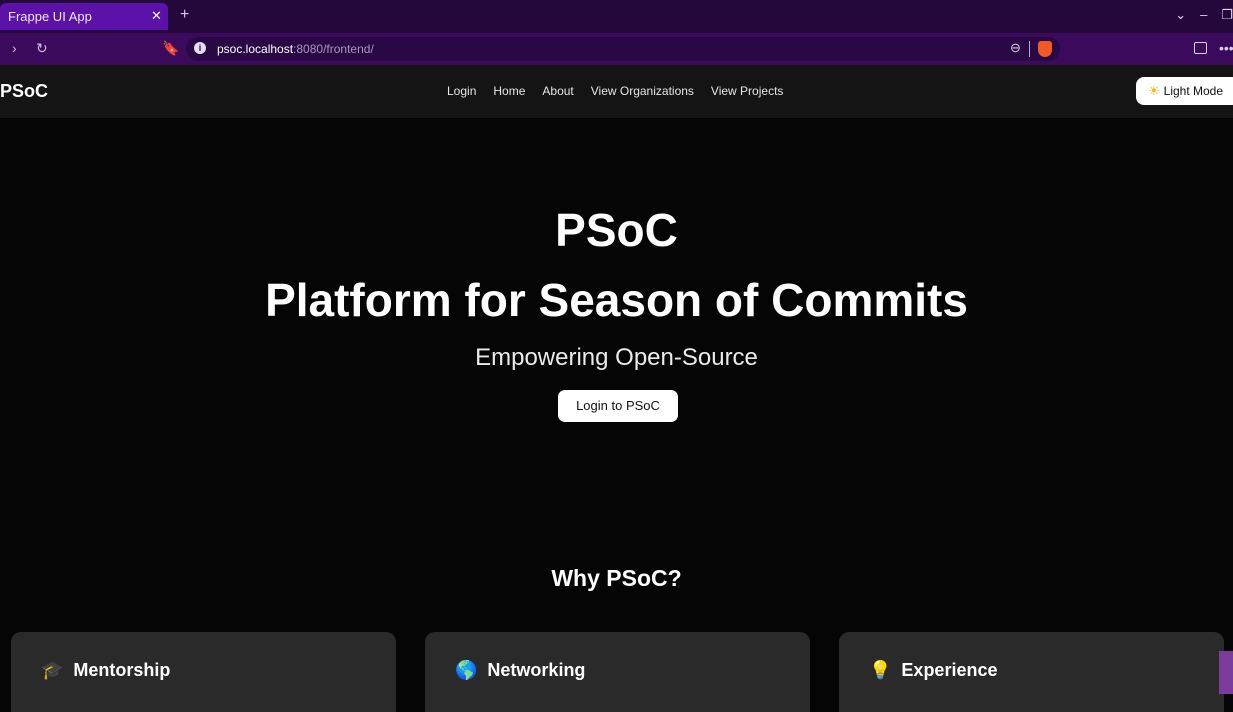 The width and height of the screenshot is (1233, 712). I want to click on graduation-cap-icon: 🎓, so click(52, 670).